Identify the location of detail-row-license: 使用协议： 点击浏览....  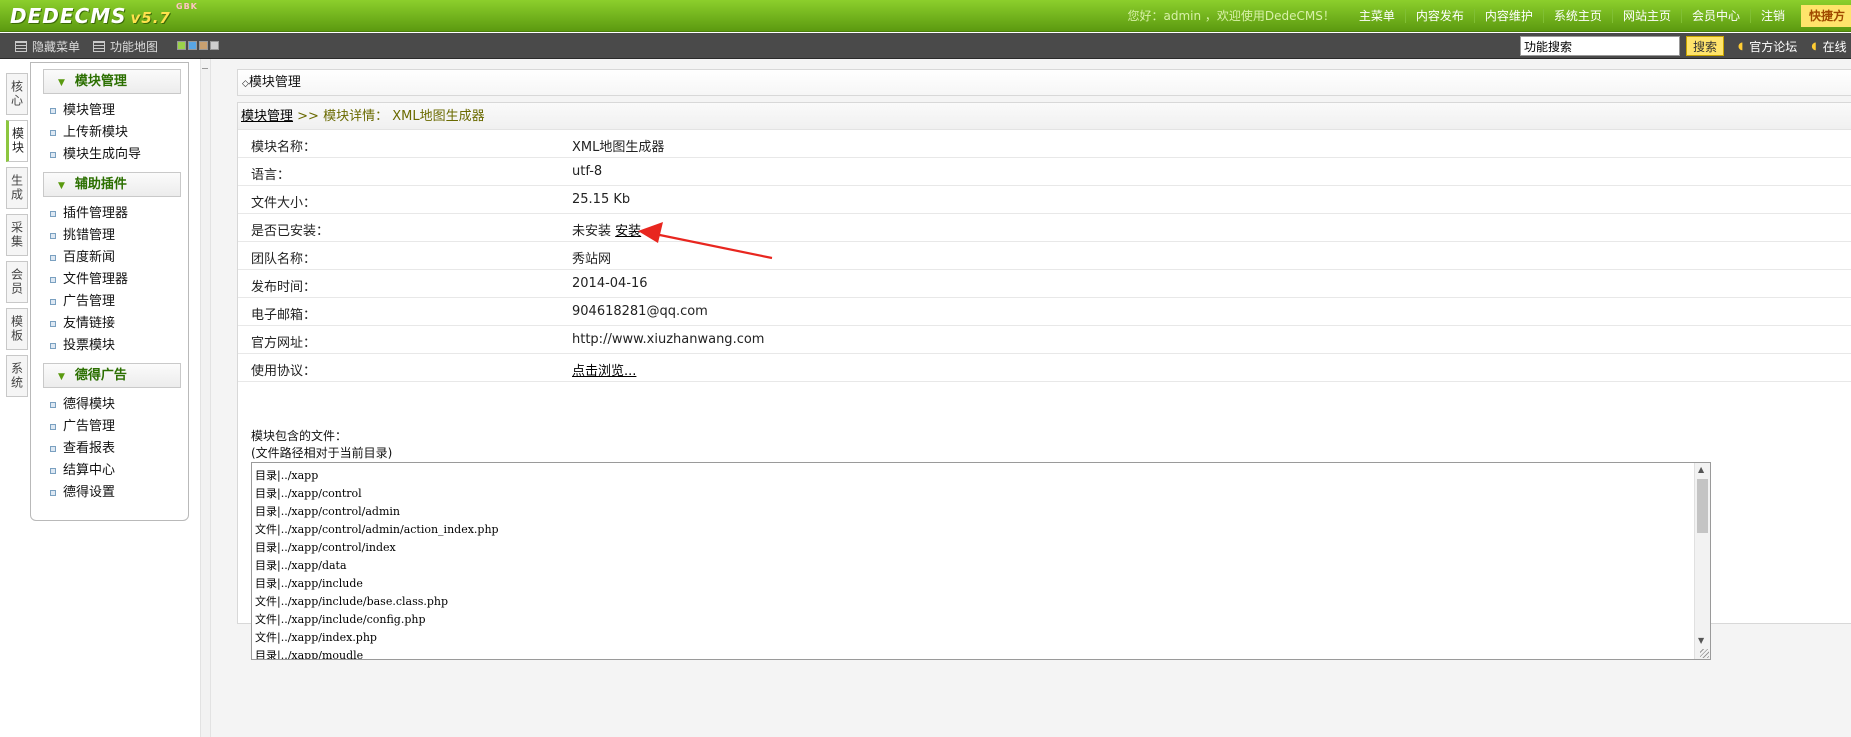
(1044, 368).